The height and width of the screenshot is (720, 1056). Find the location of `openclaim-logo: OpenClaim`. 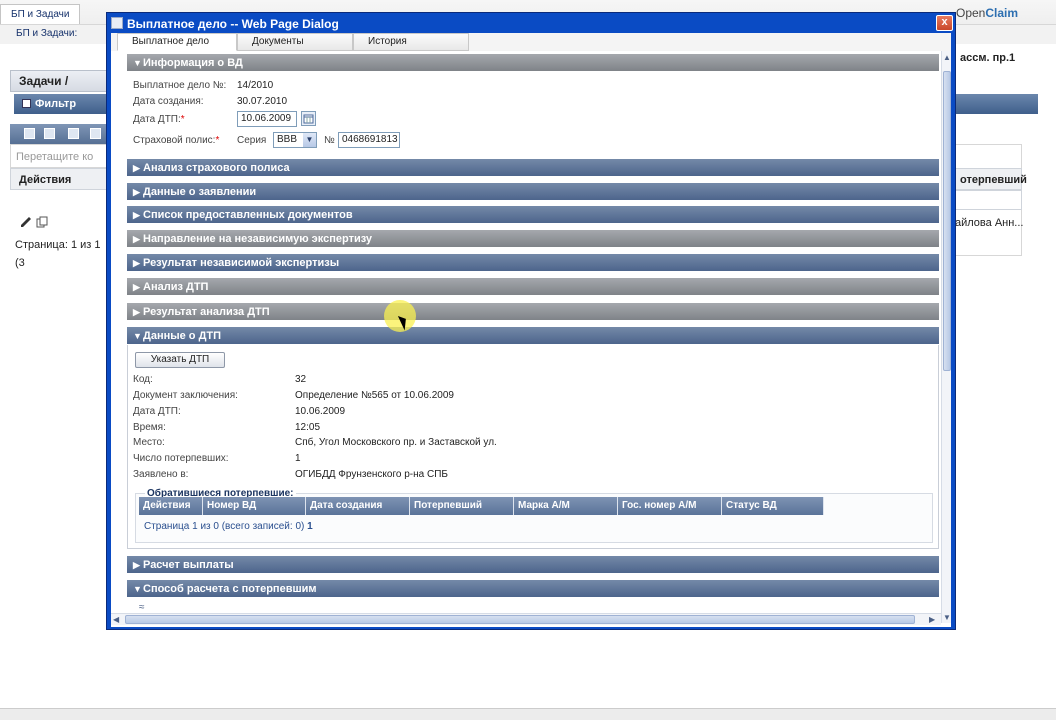

openclaim-logo: OpenClaim is located at coordinates (987, 13).